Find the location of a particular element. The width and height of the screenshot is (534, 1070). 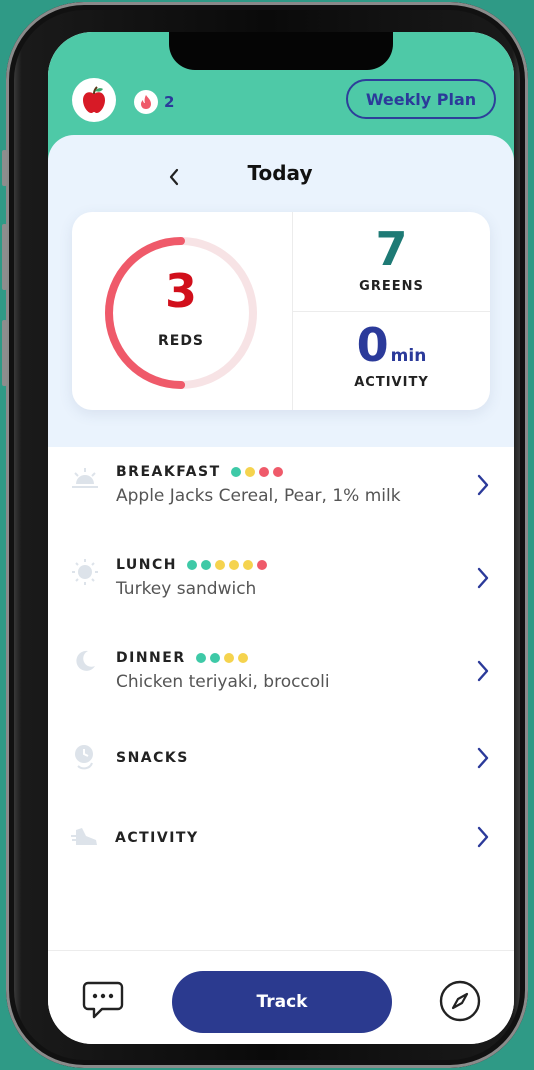

meal-row-dinner: DINNER Chicken teriyaki, broccoli is located at coordinates (281, 678).